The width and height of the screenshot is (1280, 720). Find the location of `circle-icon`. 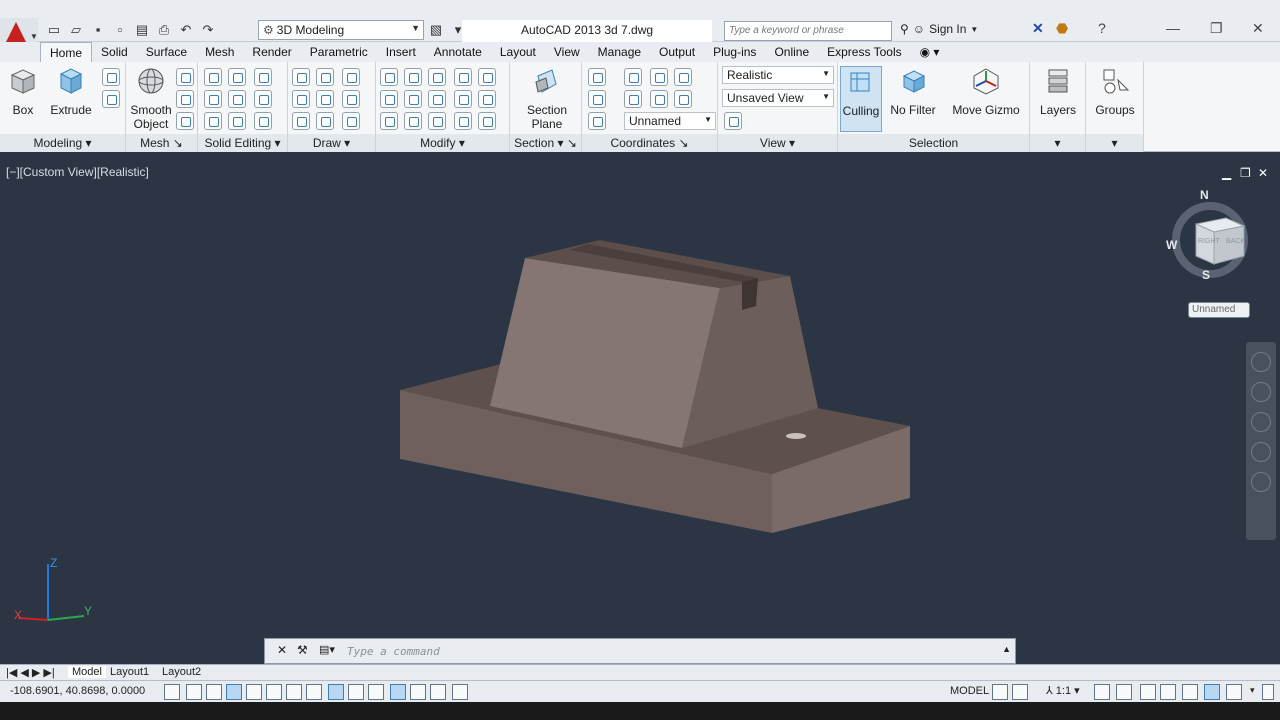

circle-icon is located at coordinates (351, 99).